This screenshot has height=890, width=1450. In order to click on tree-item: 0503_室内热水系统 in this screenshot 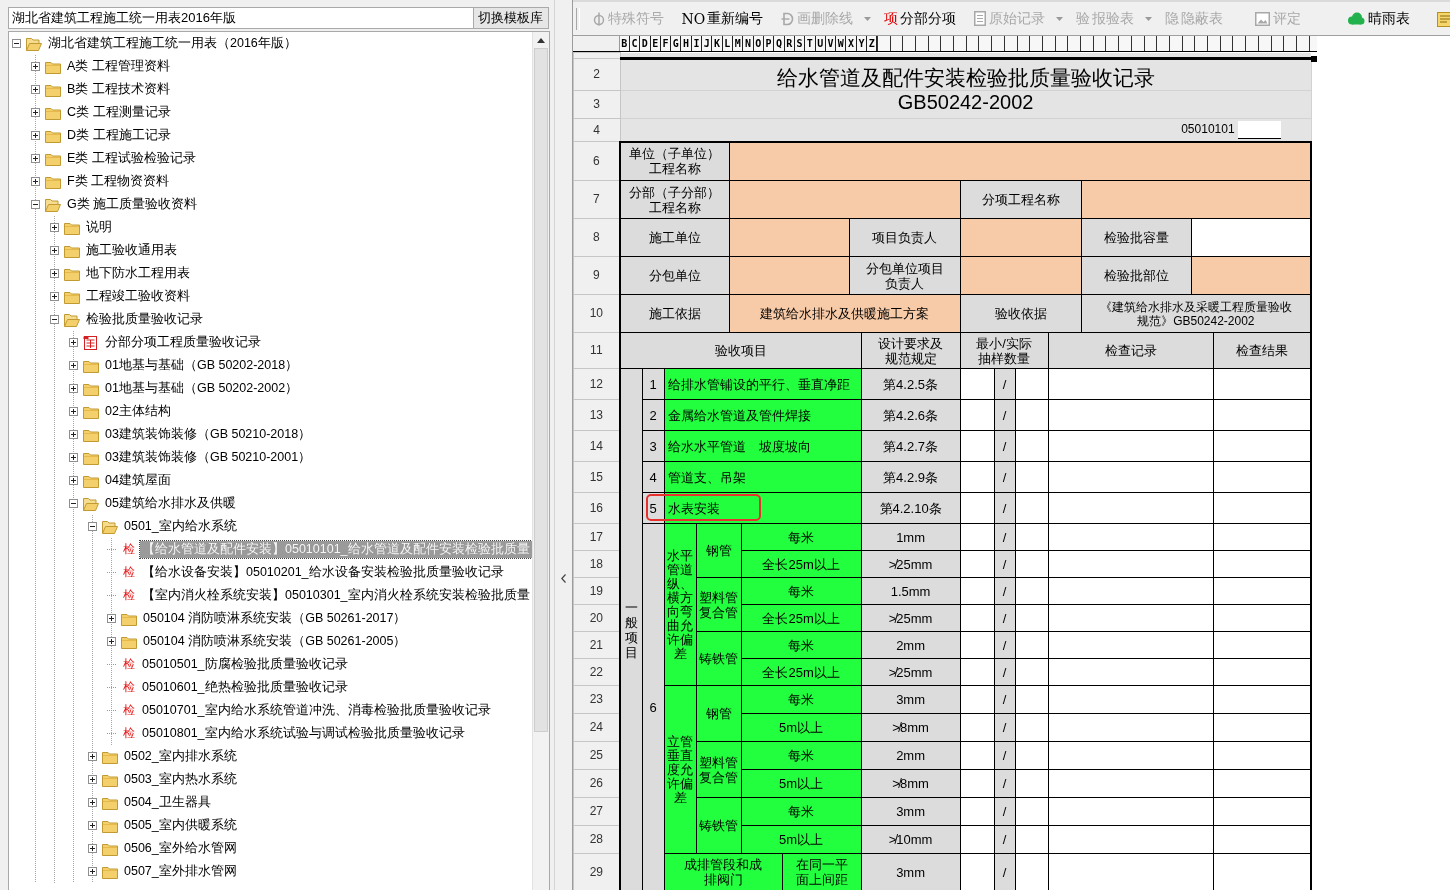, I will do `click(180, 779)`.